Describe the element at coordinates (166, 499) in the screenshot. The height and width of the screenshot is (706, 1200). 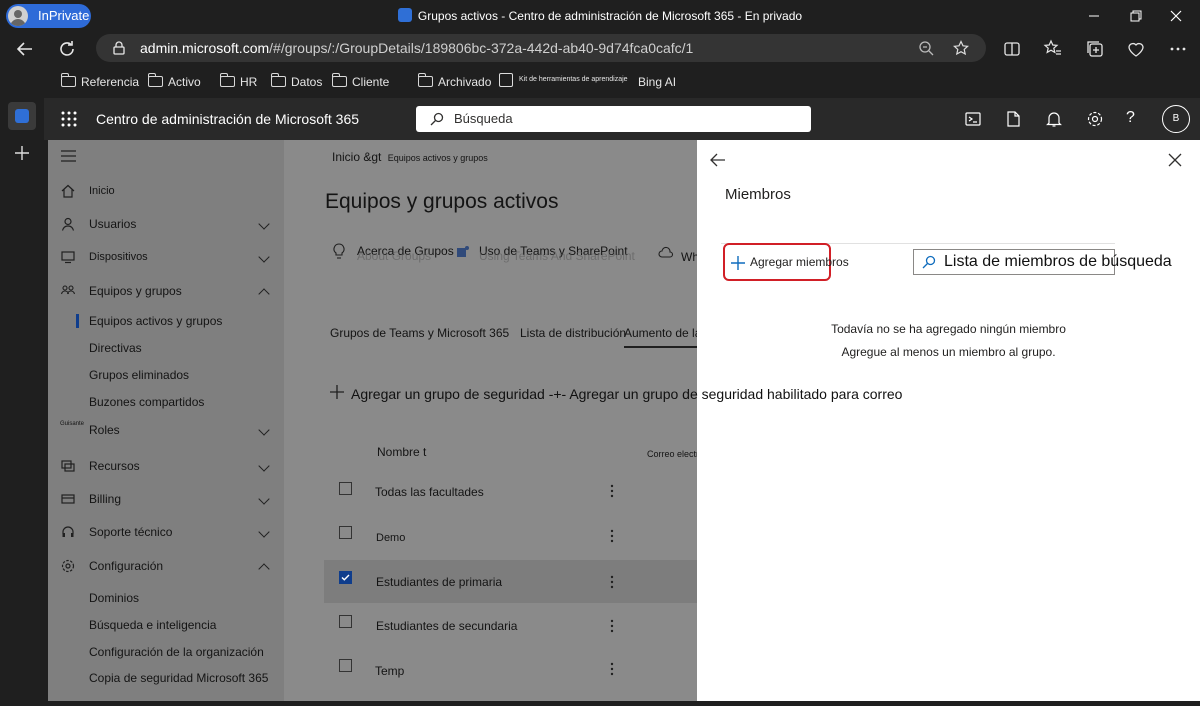
I see `nav-item-billing: Billing` at that location.